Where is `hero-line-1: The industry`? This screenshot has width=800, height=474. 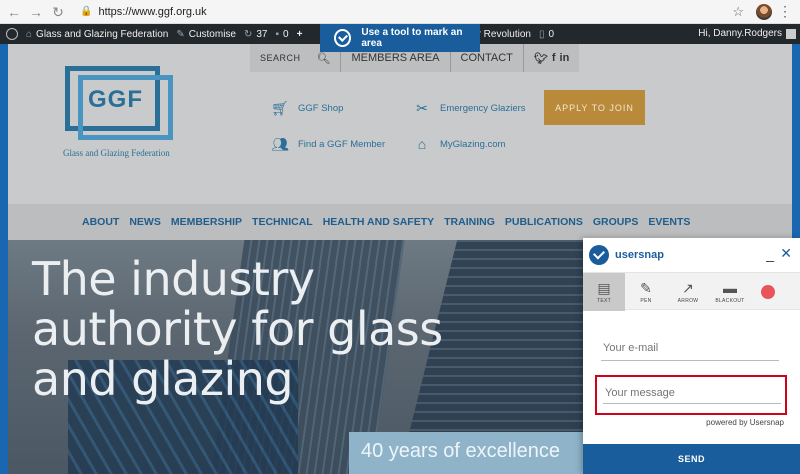
hero-line-1: The industry is located at coordinates (173, 279).